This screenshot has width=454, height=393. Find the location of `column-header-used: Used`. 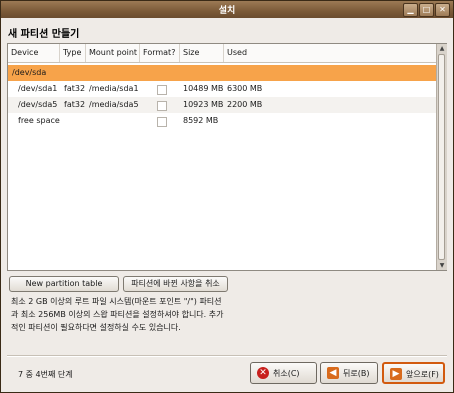

column-header-used: Used is located at coordinates (330, 53).